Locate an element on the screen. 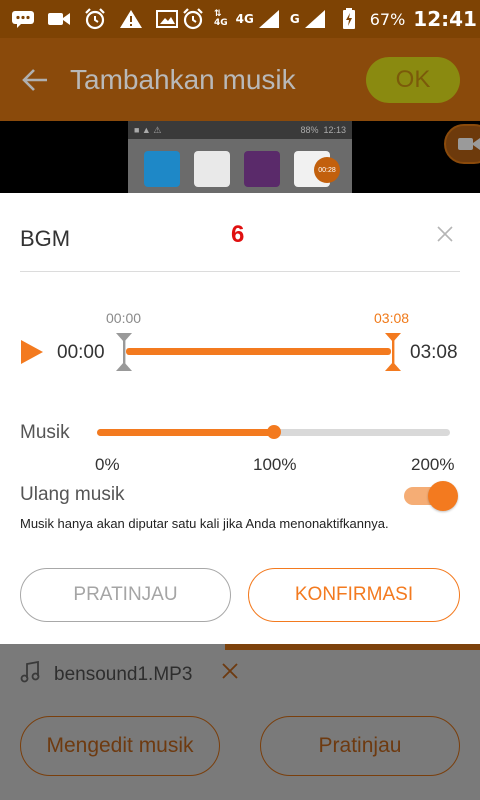 This screenshot has width=480, height=800. music-volume-label: Musik is located at coordinates (45, 432).